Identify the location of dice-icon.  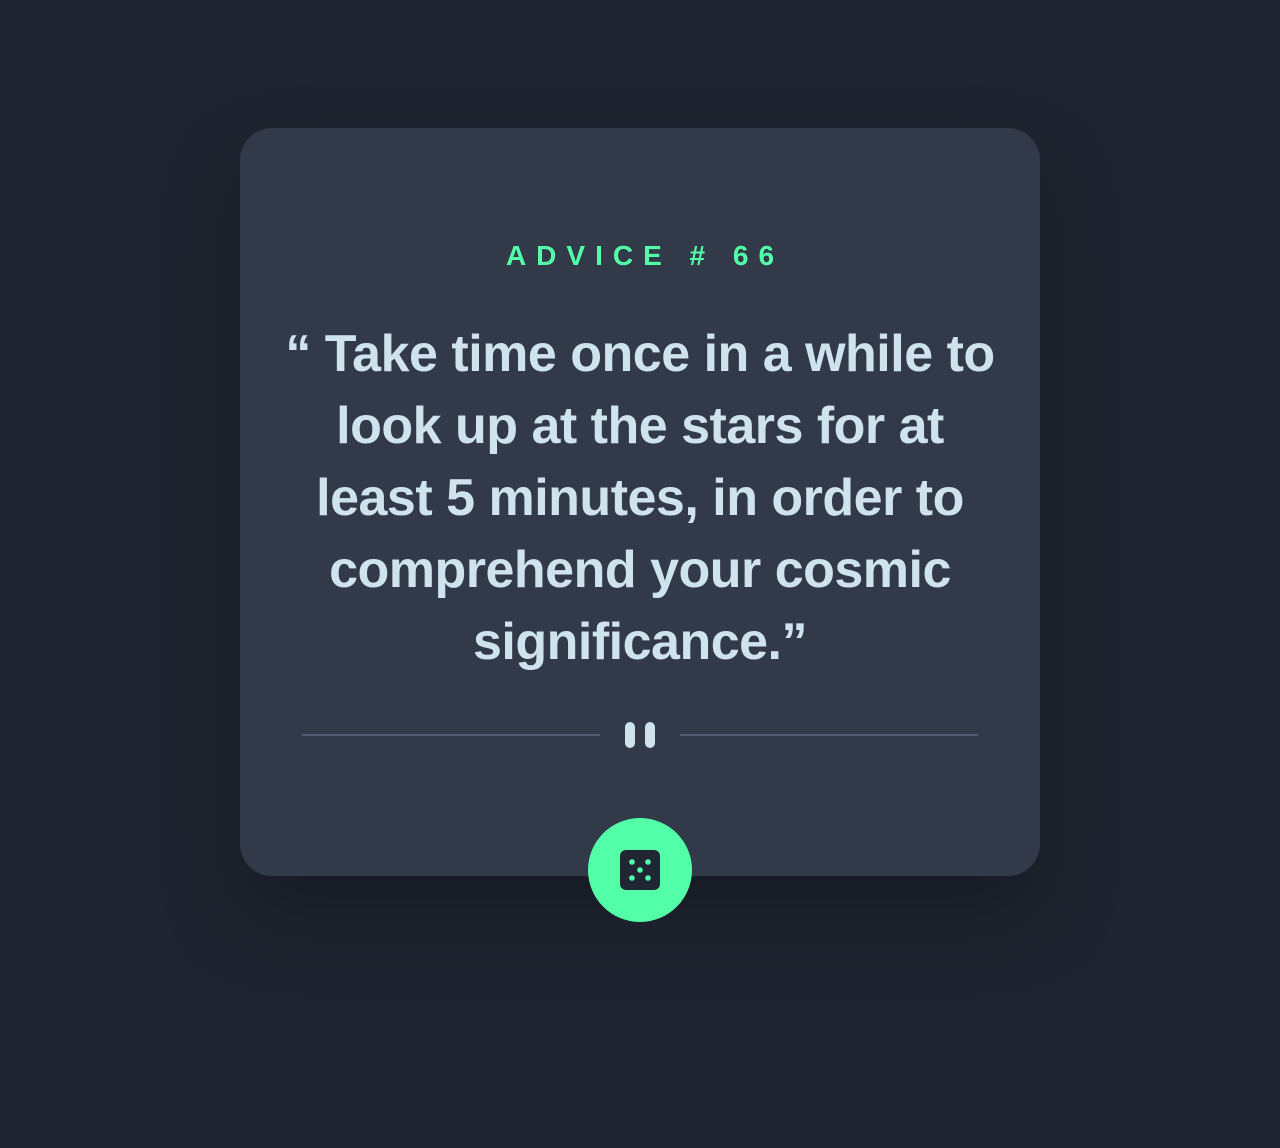
(640, 870).